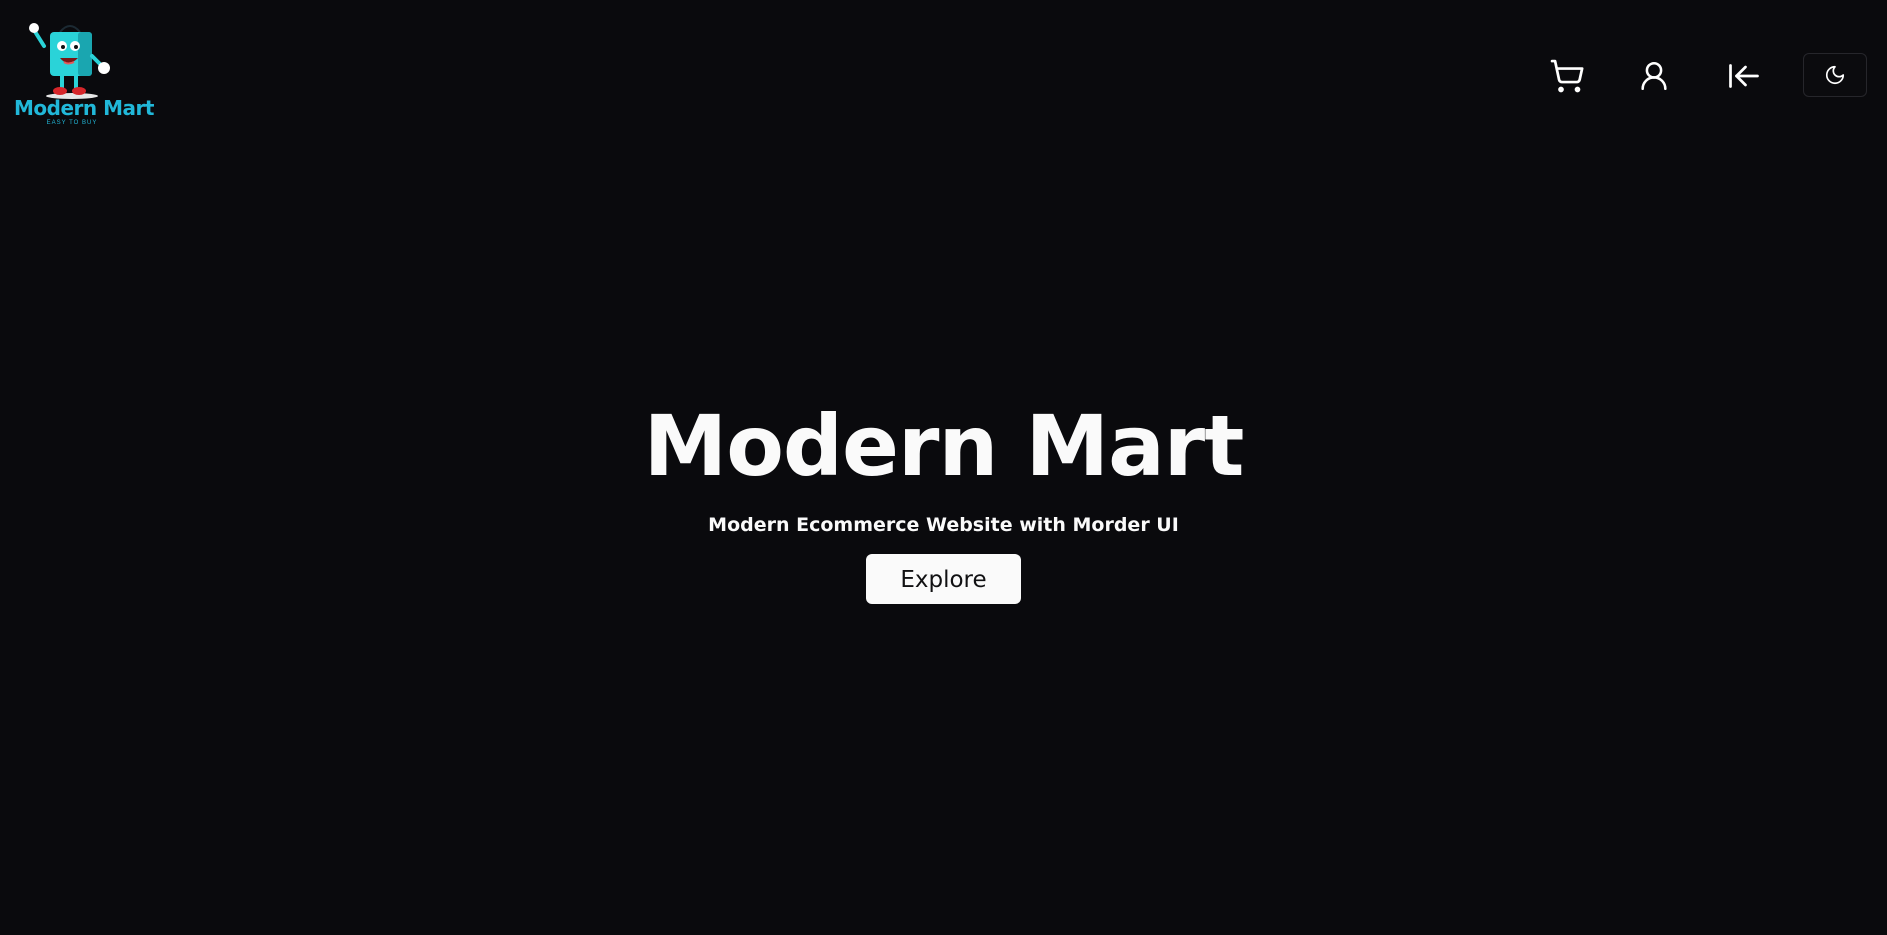 The image size is (1887, 935). I want to click on cart-button, so click(1567, 76).